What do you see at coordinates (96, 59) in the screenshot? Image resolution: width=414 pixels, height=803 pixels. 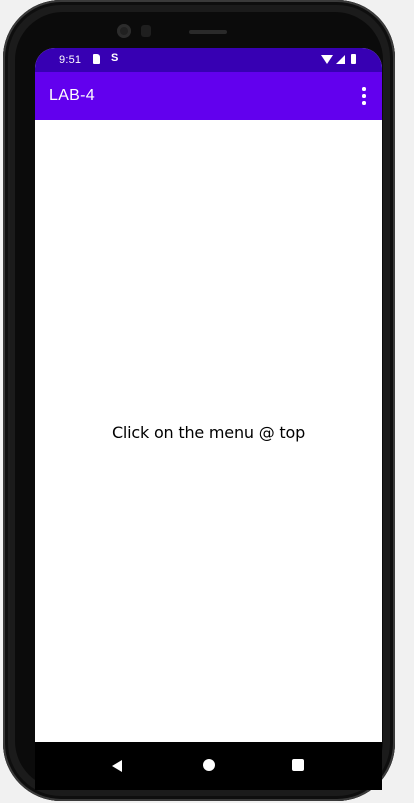 I see `sd-card-icon` at bounding box center [96, 59].